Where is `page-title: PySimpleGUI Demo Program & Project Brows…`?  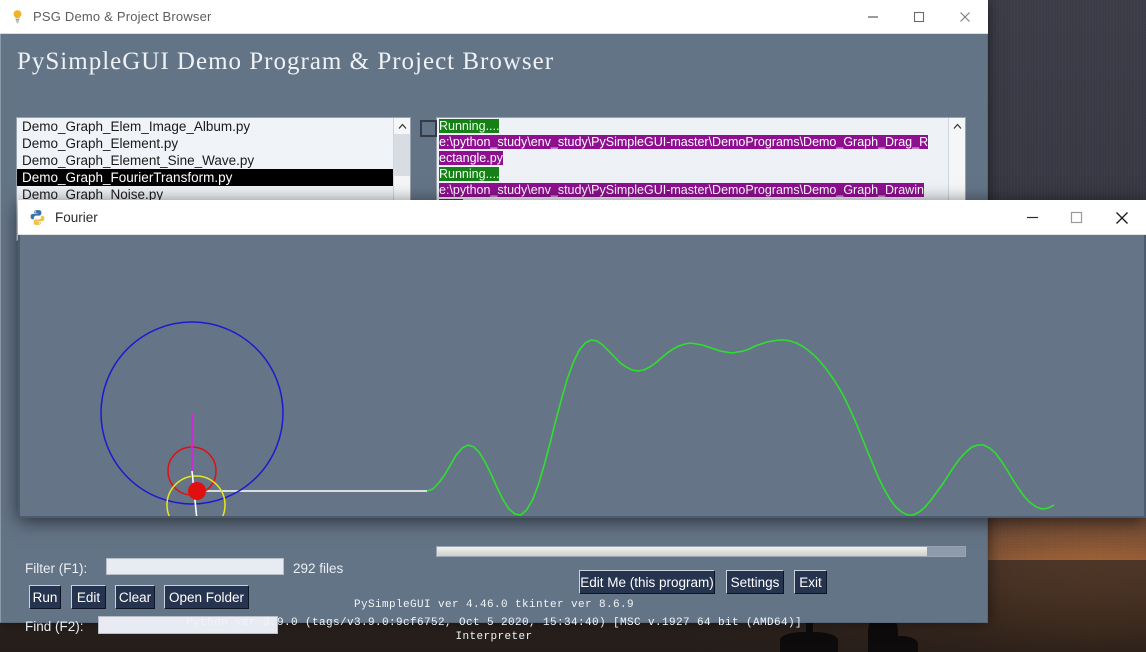 page-title: PySimpleGUI Demo Program & Project Brows… is located at coordinates (286, 61).